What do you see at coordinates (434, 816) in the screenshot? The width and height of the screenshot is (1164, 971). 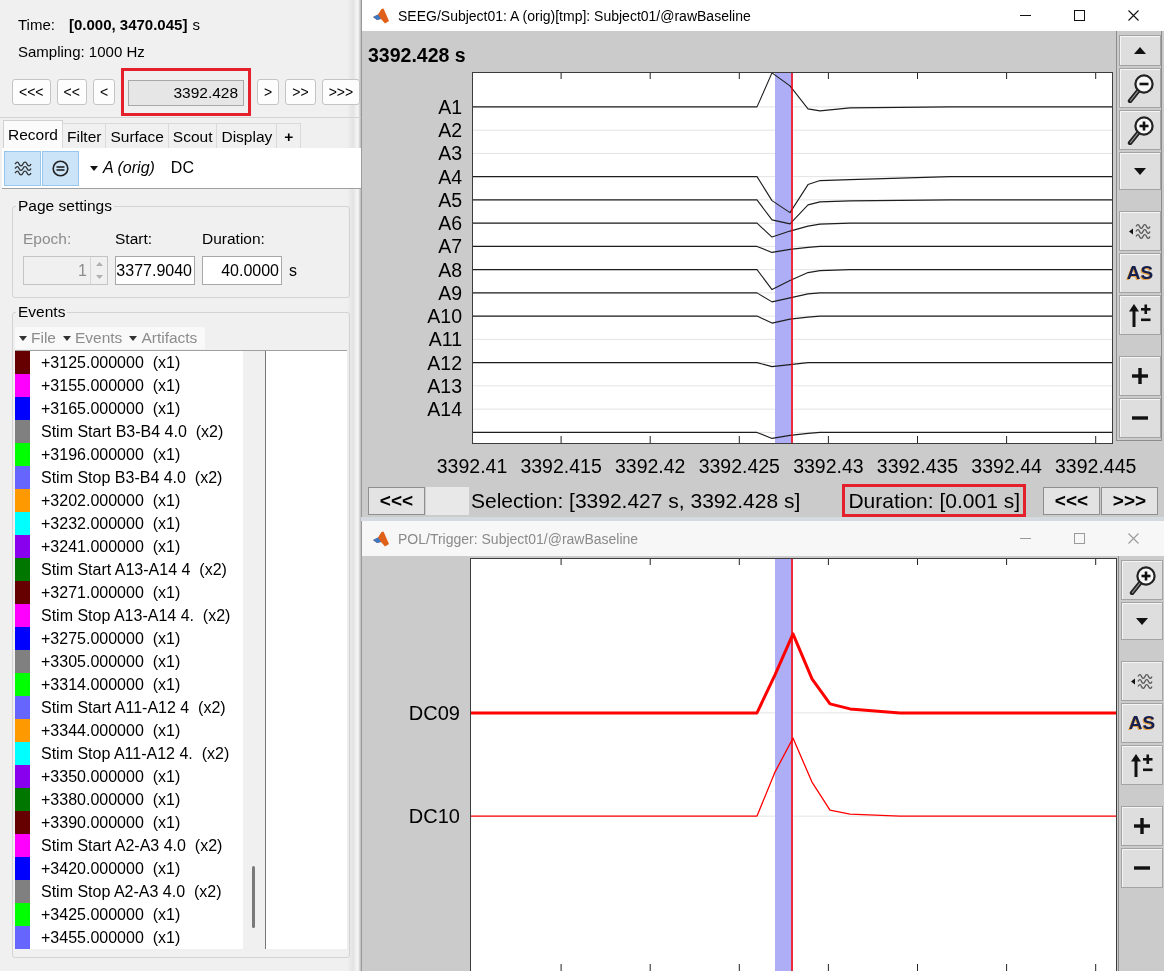 I see `channel-label: DC10` at bounding box center [434, 816].